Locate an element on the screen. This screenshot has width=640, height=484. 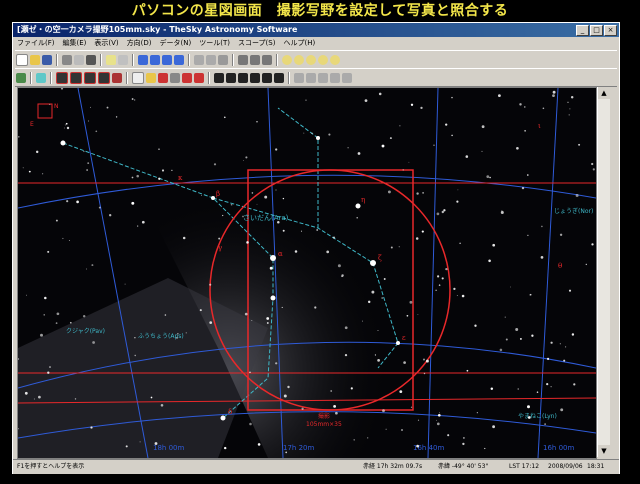
folder-icon is located at coordinates (151, 77).